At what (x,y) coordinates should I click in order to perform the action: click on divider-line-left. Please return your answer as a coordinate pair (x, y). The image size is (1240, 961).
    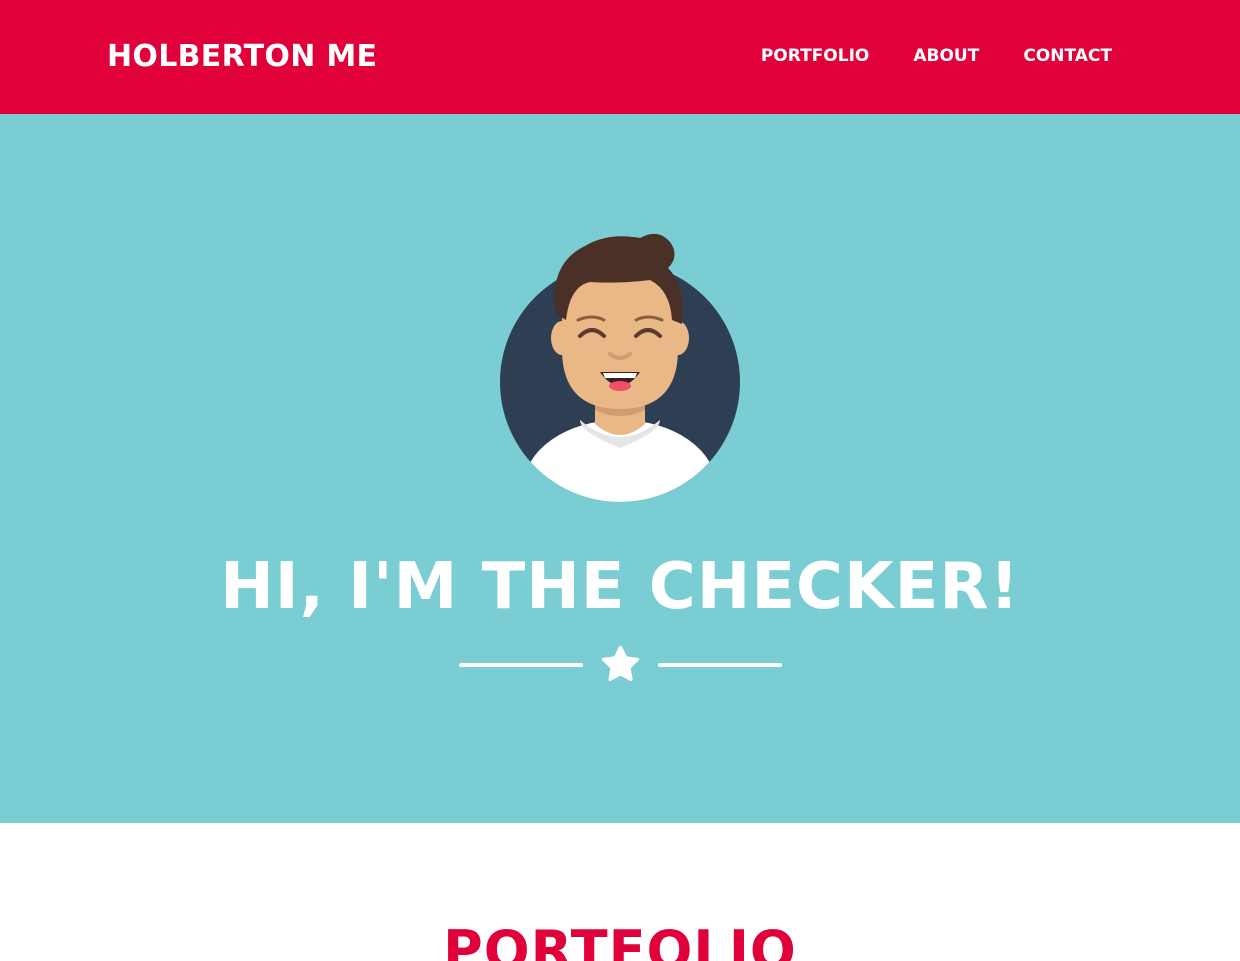
    Looking at the image, I should click on (521, 665).